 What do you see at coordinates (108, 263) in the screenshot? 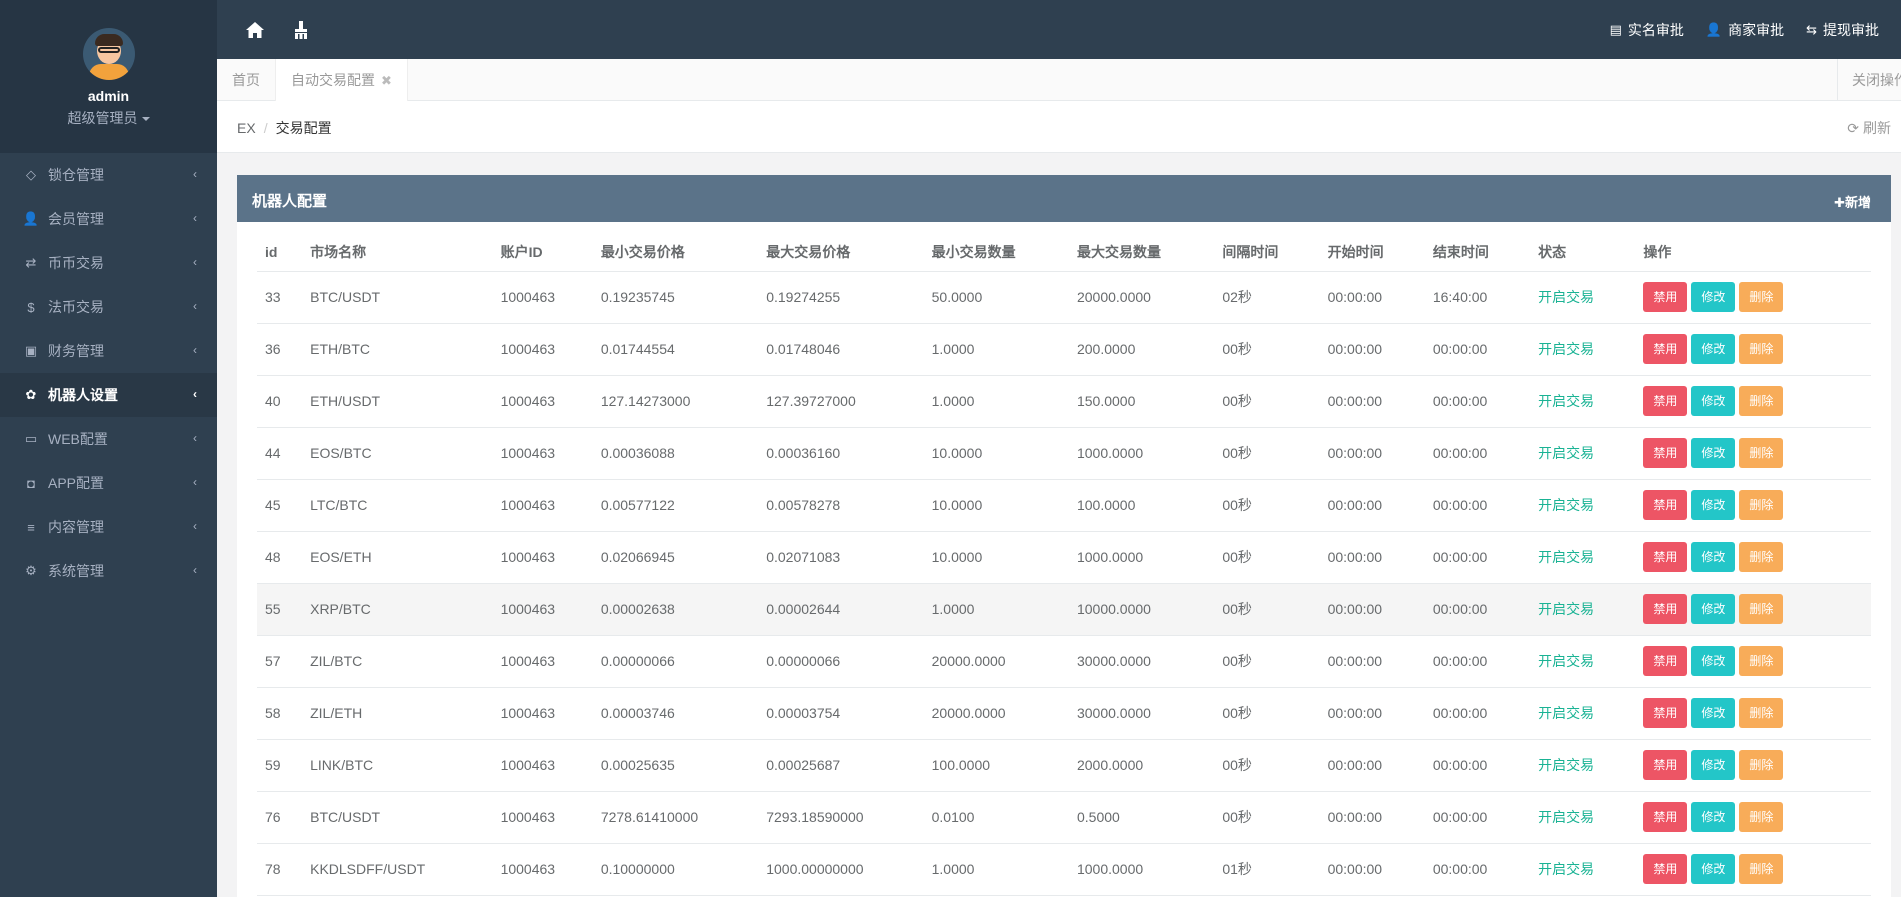
I see `sidebar-item-2: ⇄ 币币交易 ‹` at bounding box center [108, 263].